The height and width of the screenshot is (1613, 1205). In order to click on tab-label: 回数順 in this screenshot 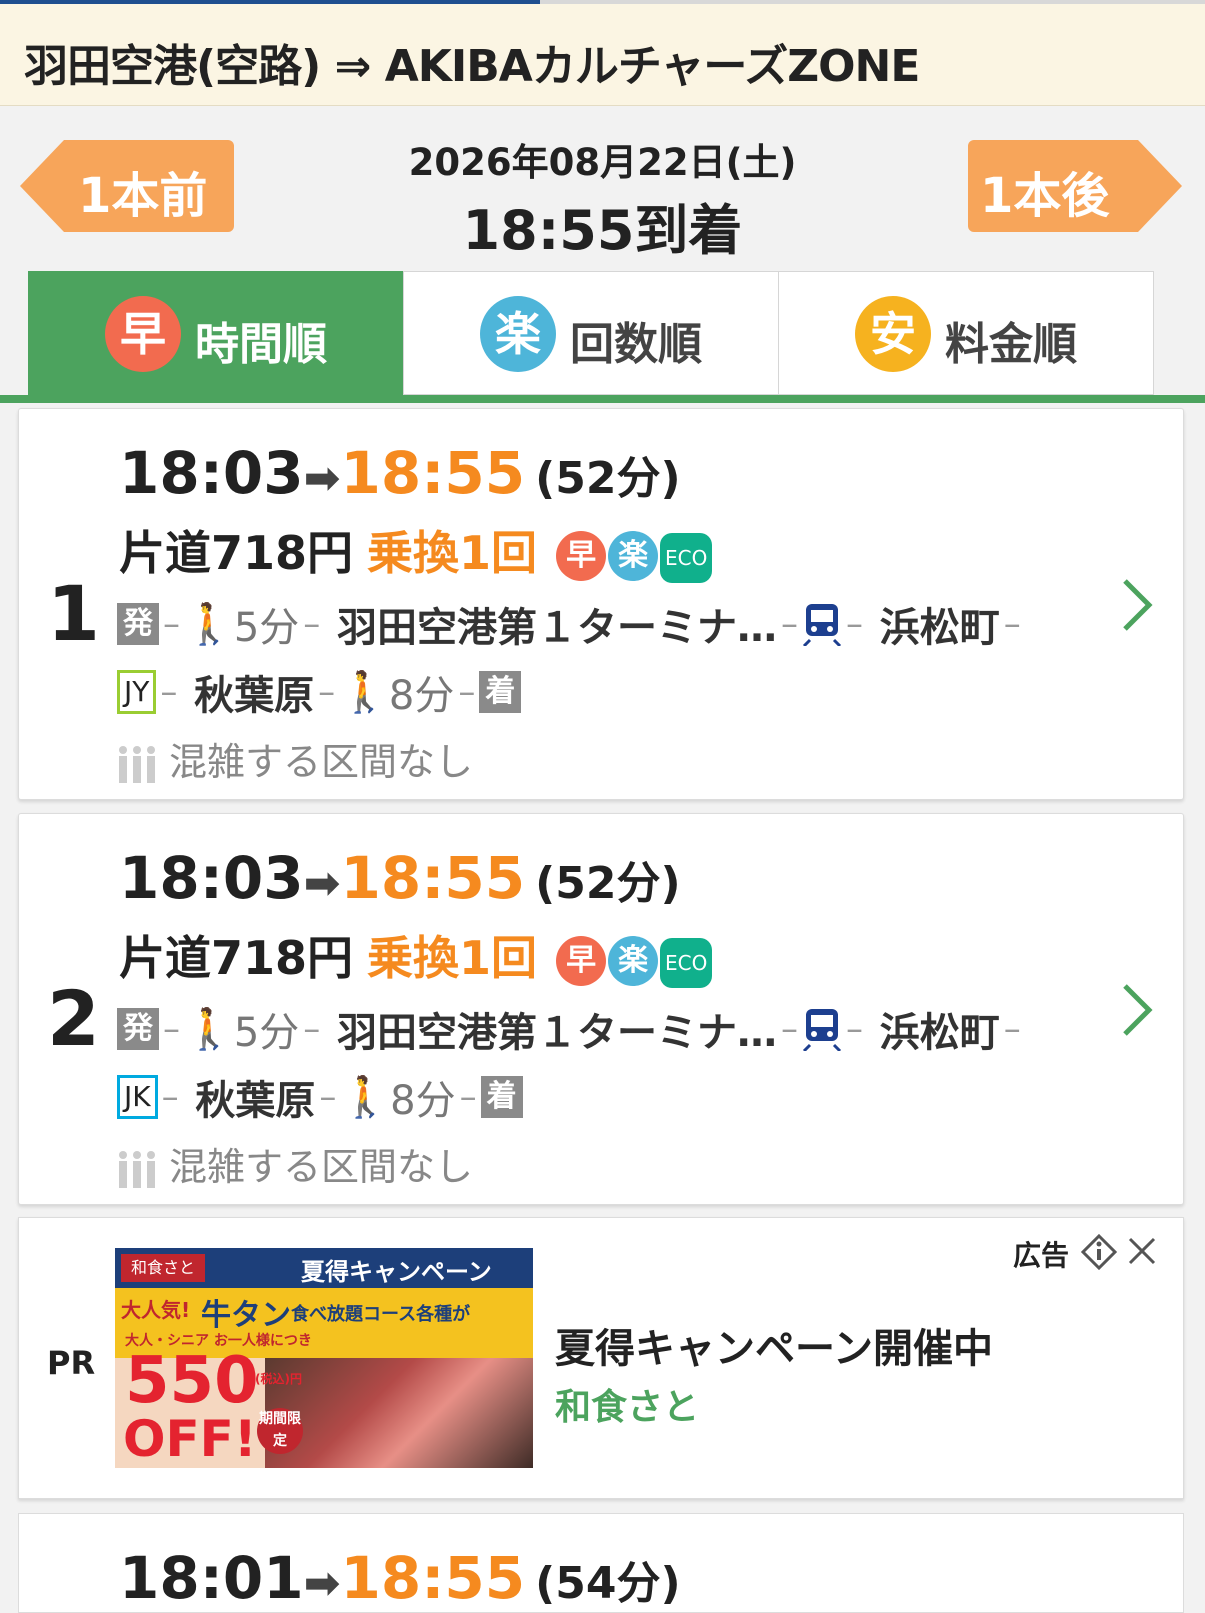, I will do `click(636, 344)`.